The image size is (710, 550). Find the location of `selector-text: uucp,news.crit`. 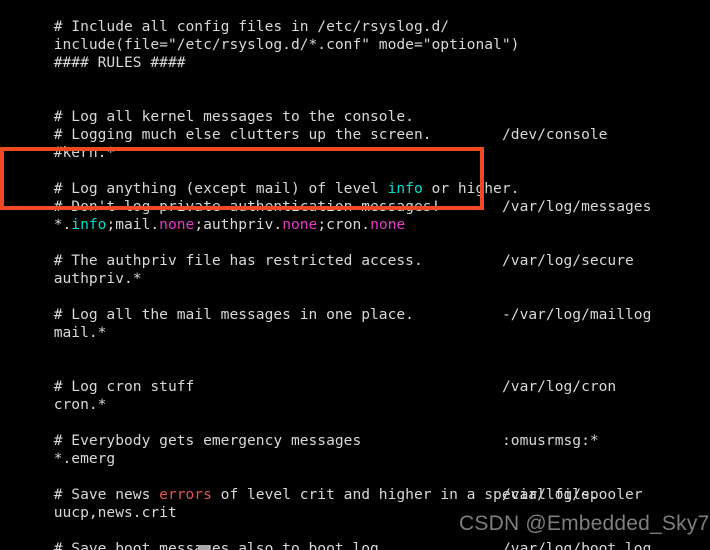

selector-text: uucp,news.crit is located at coordinates (115, 512).